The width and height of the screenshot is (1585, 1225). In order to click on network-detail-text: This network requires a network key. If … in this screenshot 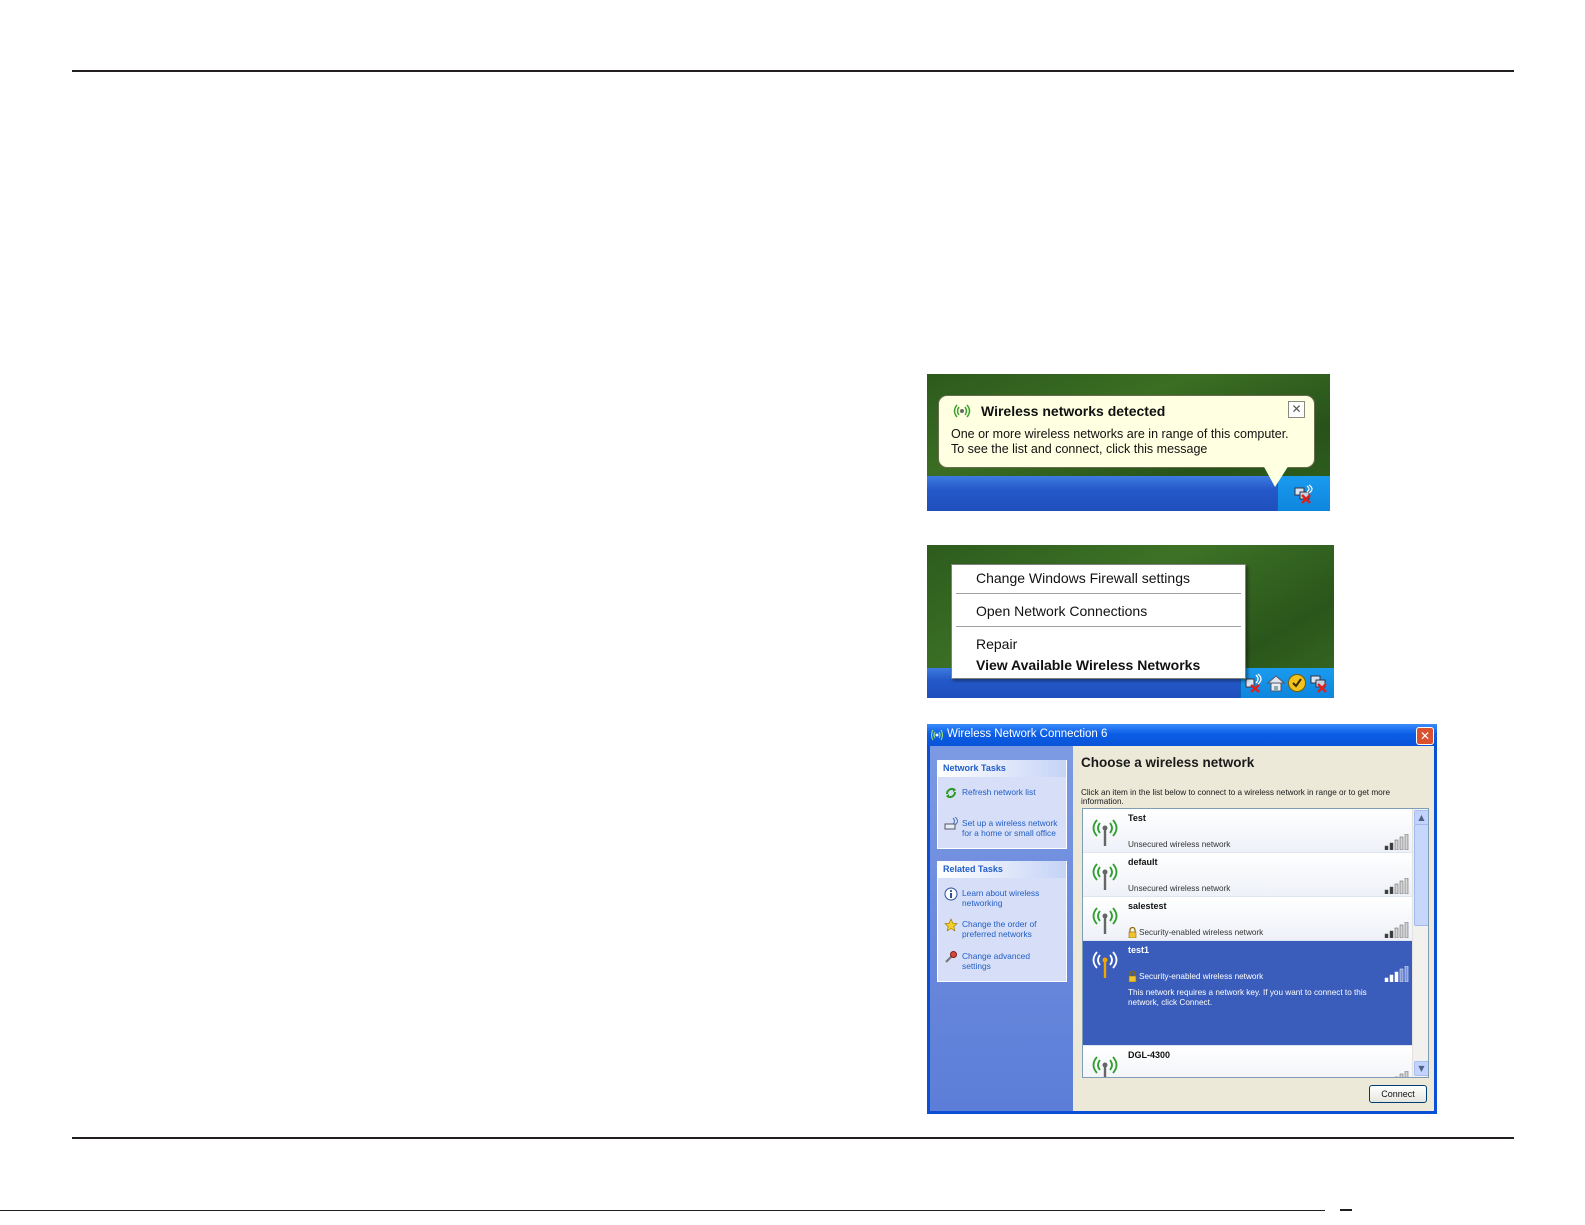, I will do `click(1247, 997)`.